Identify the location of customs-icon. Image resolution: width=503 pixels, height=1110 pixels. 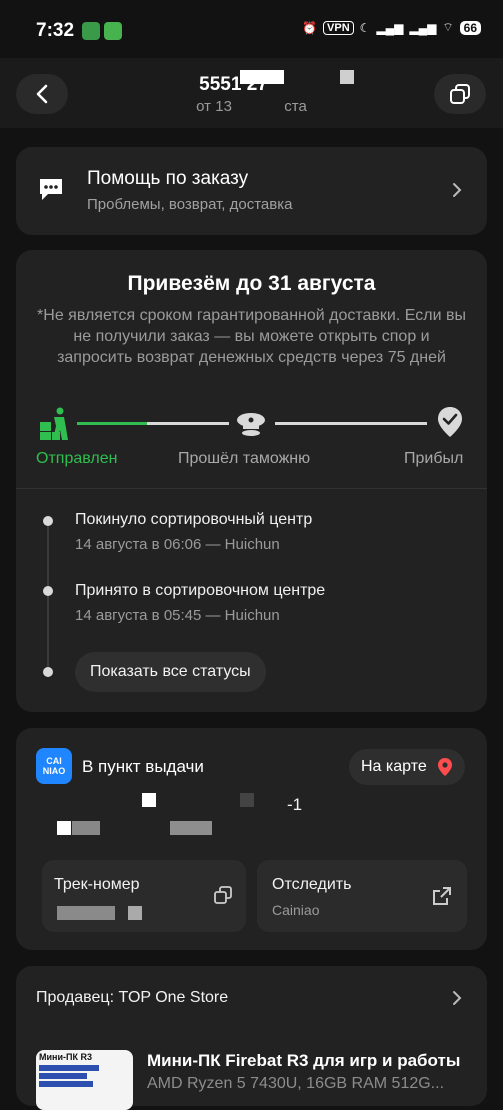
(251, 425).